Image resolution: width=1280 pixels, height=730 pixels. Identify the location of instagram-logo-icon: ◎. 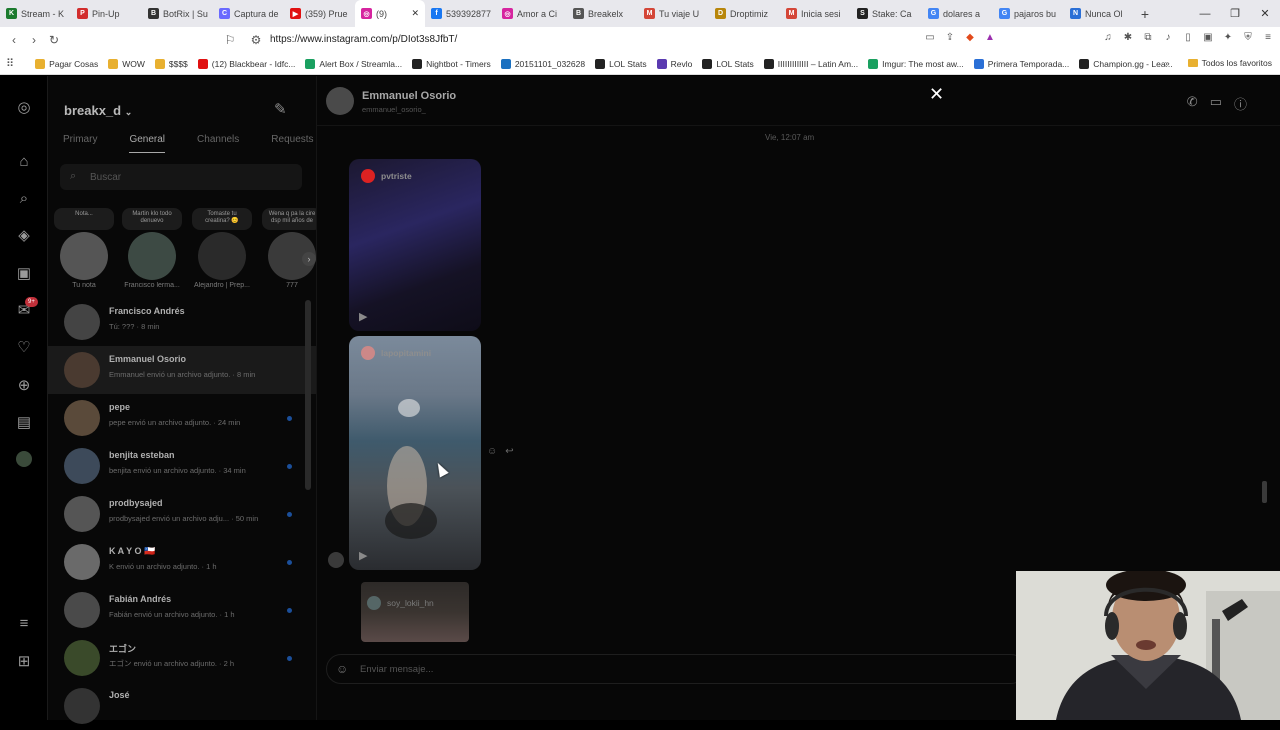
(24, 108).